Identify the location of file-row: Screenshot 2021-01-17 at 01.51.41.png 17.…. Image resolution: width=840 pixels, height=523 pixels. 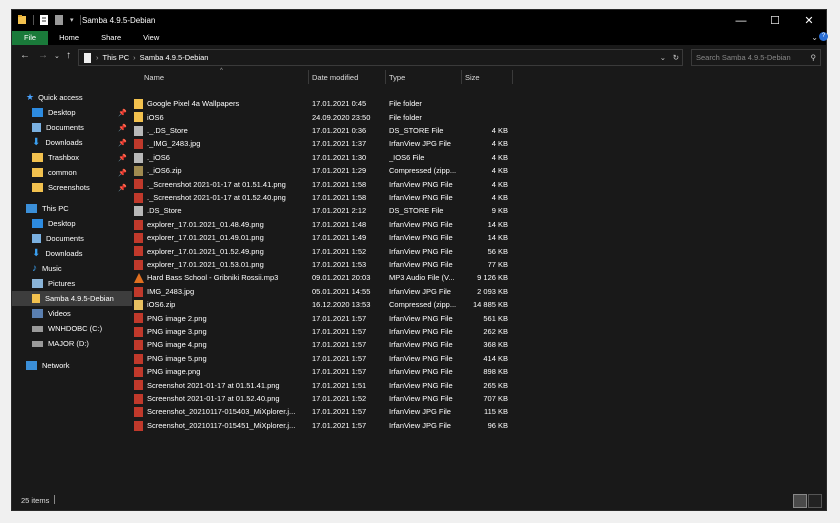
(322, 384).